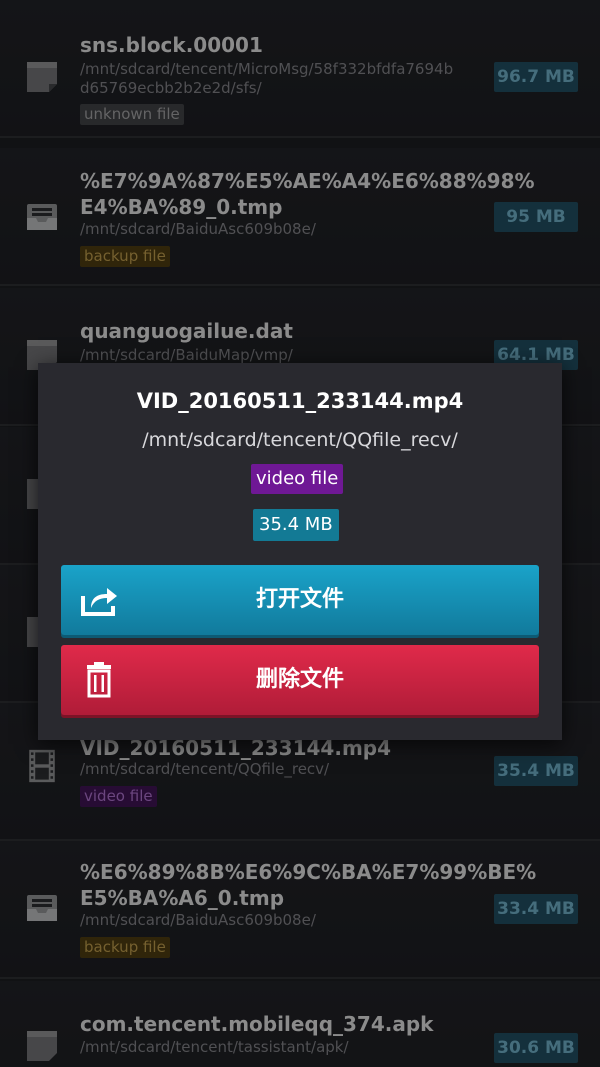 The image size is (600, 1067). I want to click on dialog-file-size-badge: 35.4 MB, so click(296, 525).